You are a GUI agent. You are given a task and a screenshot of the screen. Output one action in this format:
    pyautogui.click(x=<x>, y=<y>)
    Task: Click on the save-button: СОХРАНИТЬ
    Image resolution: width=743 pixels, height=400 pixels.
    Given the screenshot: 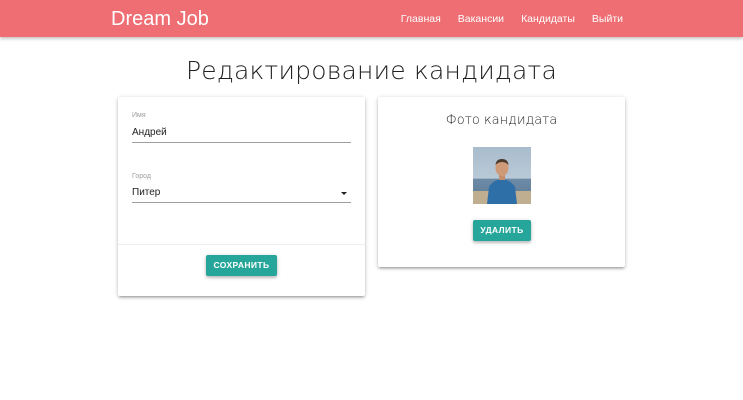 What is the action you would take?
    pyautogui.click(x=241, y=265)
    